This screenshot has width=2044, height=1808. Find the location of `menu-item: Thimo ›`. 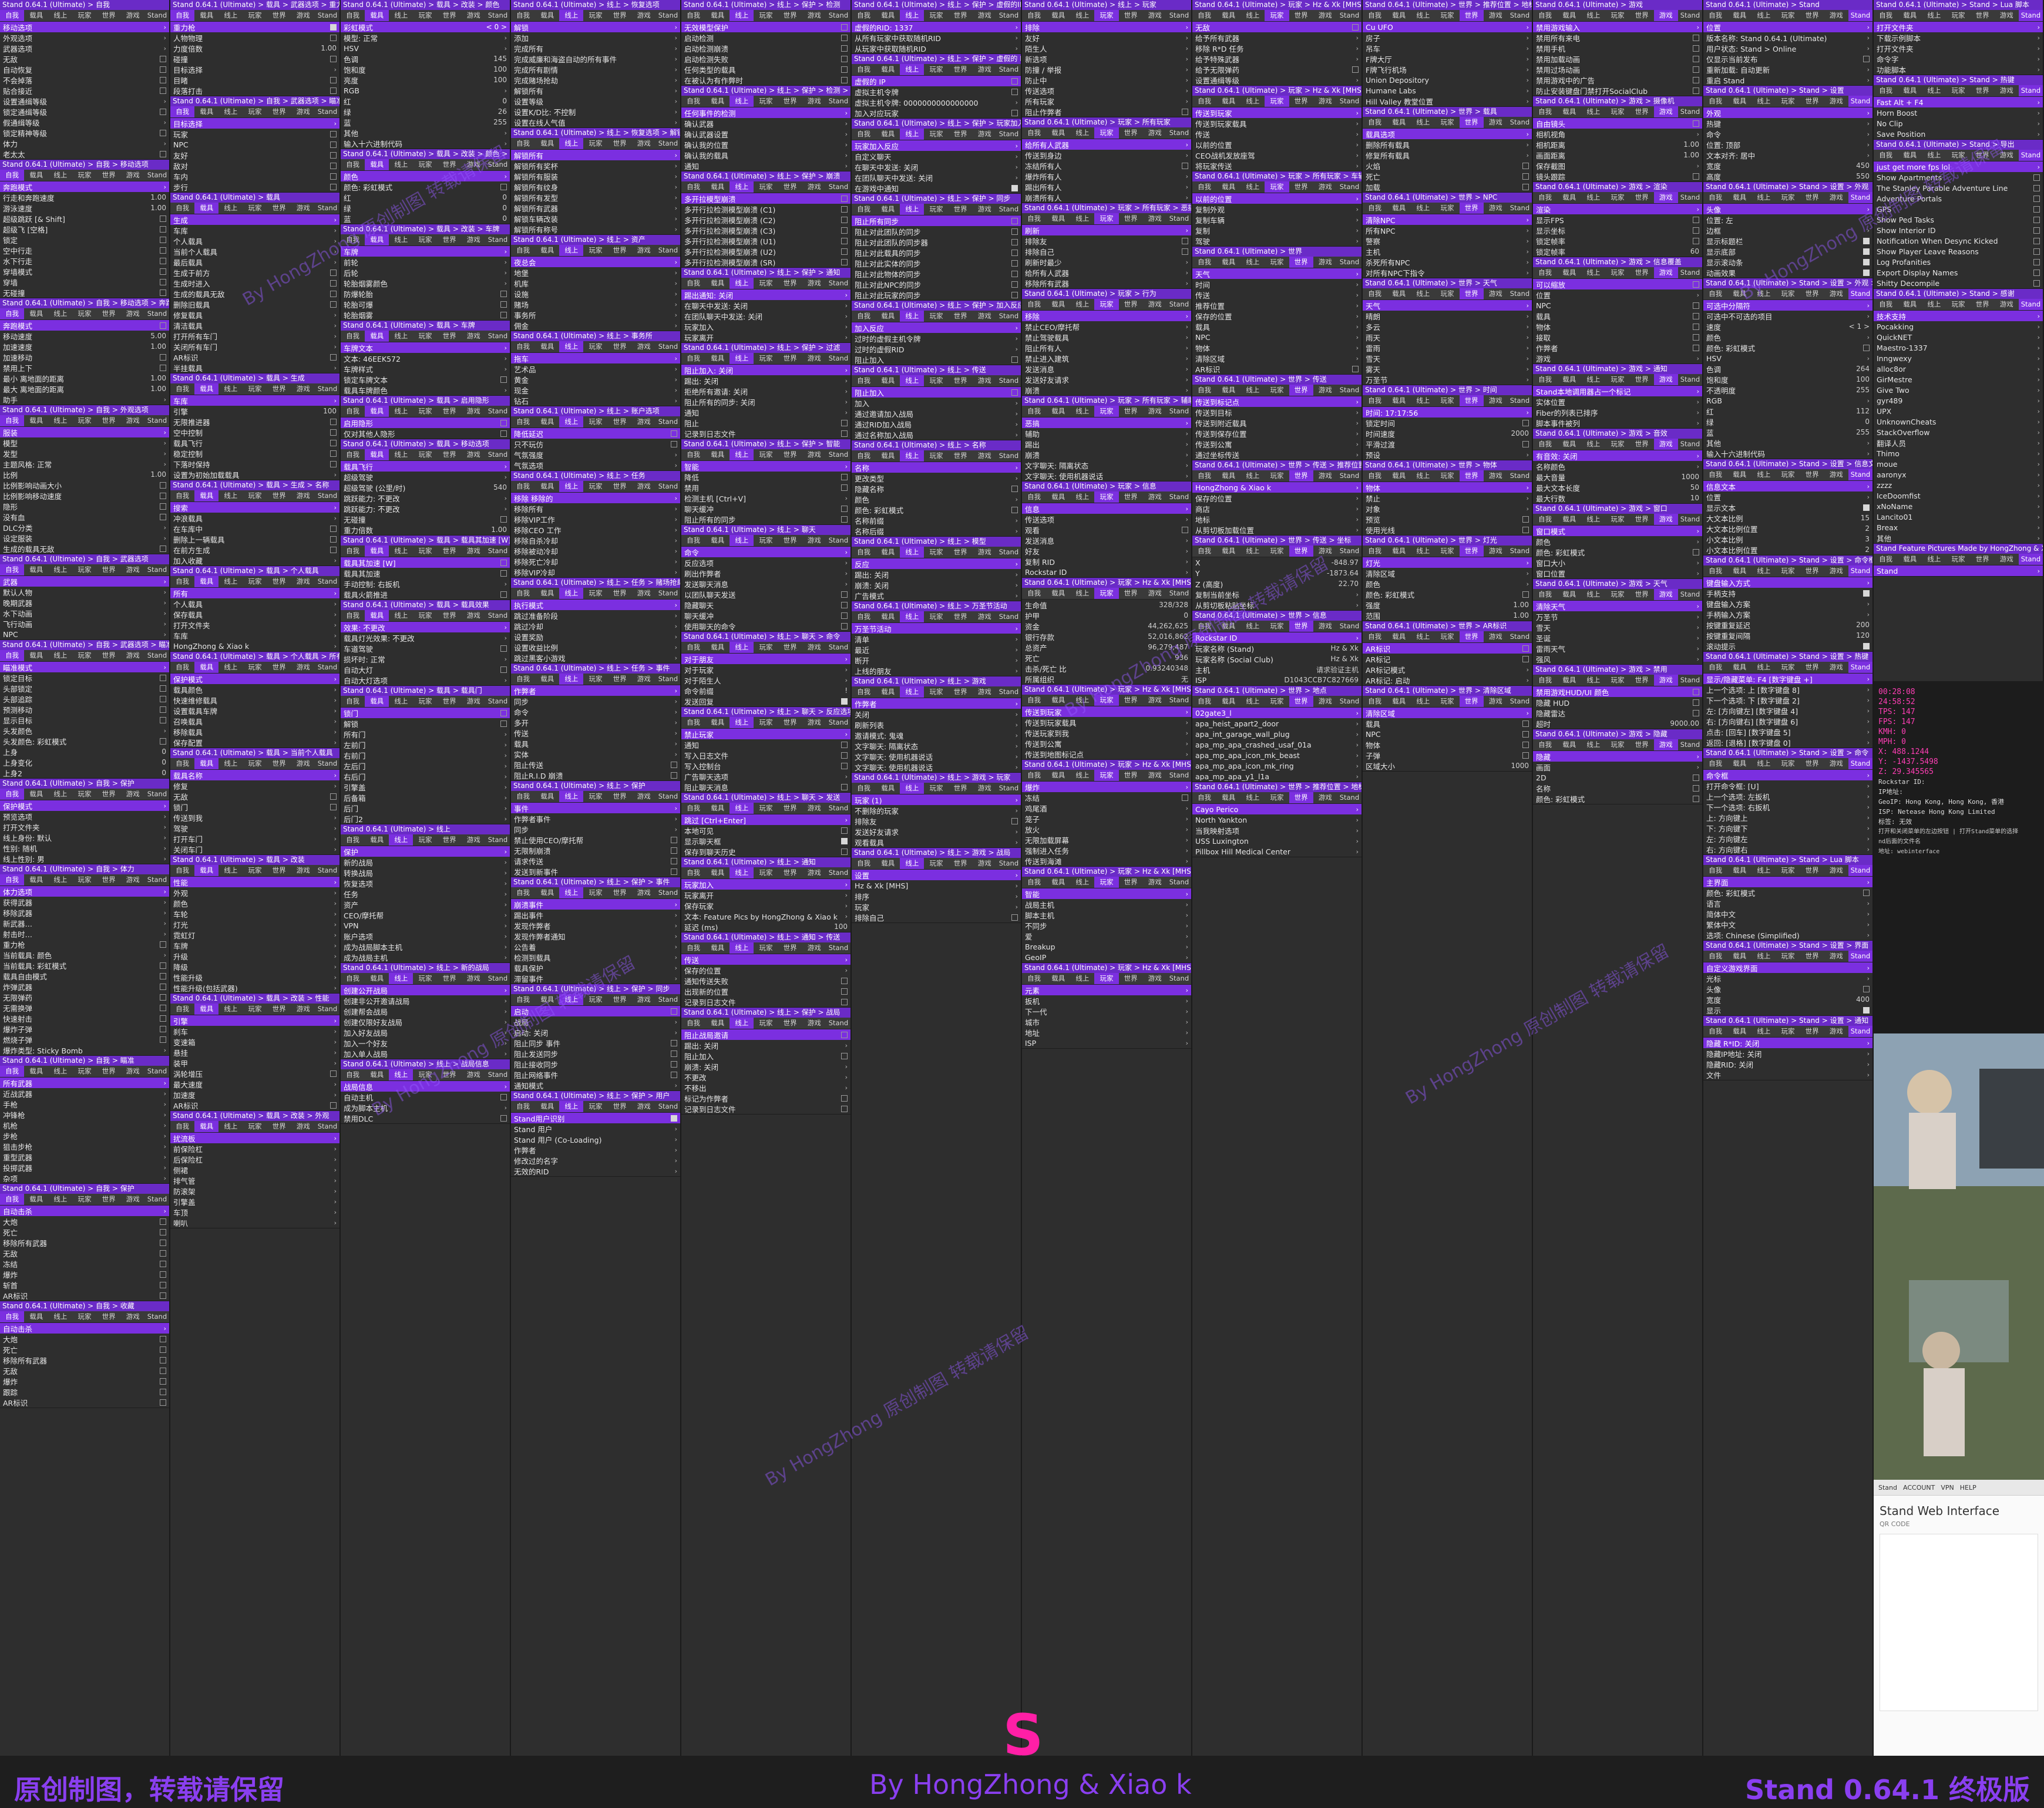

menu-item: Thimo › is located at coordinates (1959, 453).